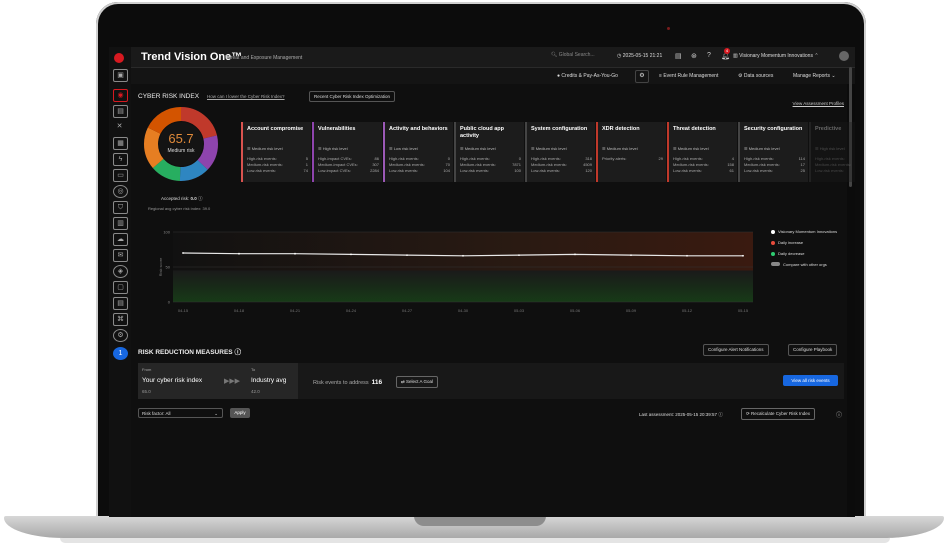 The height and width of the screenshot is (550, 948). Describe the element at coordinates (200, 198) in the screenshot. I see `info-icon: ⓘ` at that location.